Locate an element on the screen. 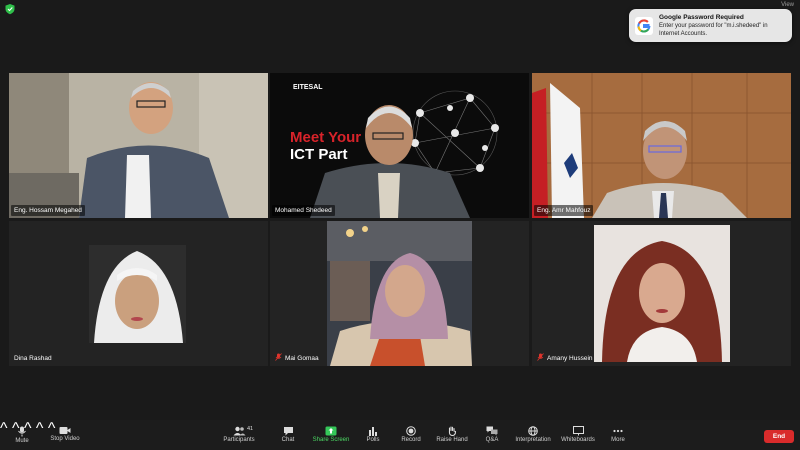  participant-name: Mohamed Shedeed is located at coordinates (303, 210).